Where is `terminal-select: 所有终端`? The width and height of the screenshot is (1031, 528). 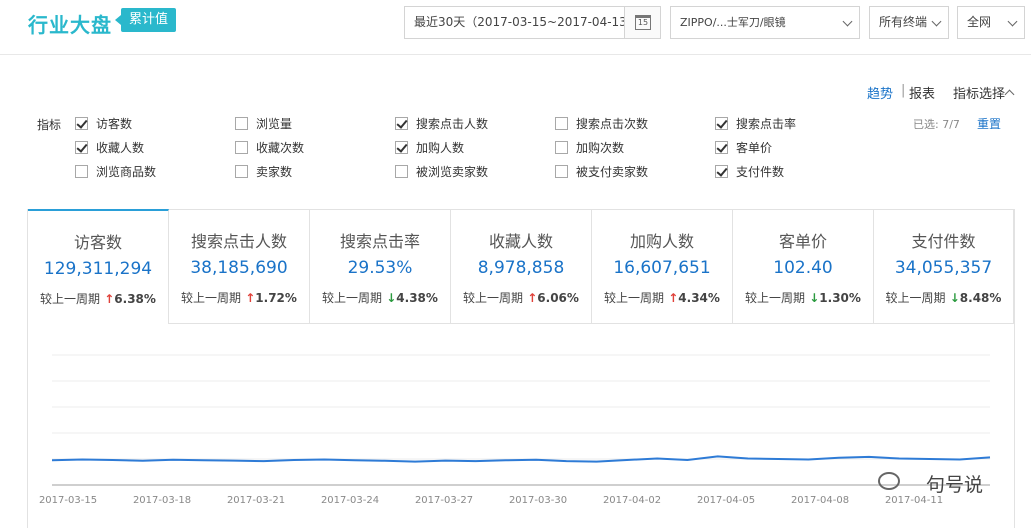
terminal-select: 所有终端 is located at coordinates (909, 22).